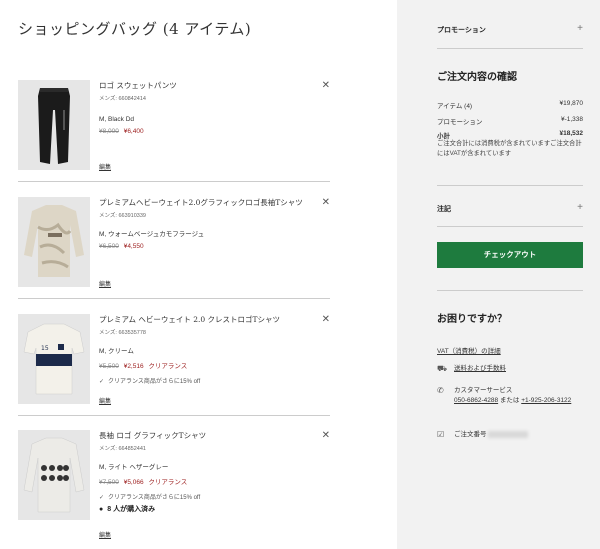  Describe the element at coordinates (477, 77) in the screenshot. I see `summary-title: ご注文内容の確認` at that location.